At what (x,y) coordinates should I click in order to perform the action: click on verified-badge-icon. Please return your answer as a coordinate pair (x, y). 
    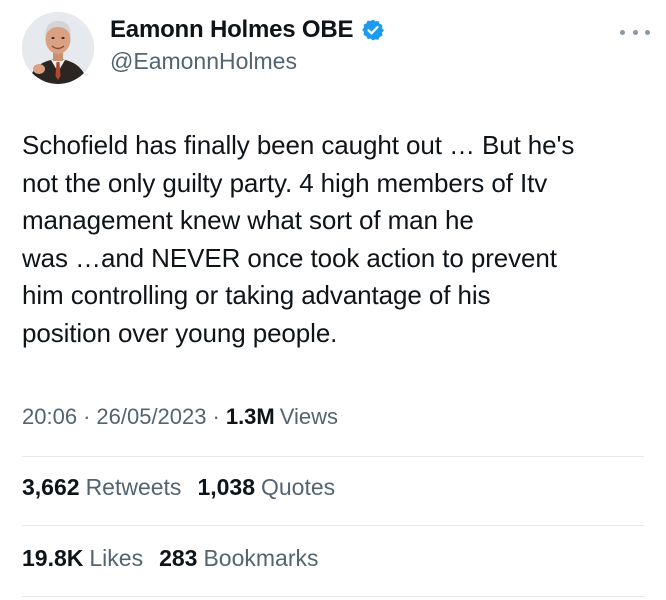
    Looking at the image, I should click on (373, 30).